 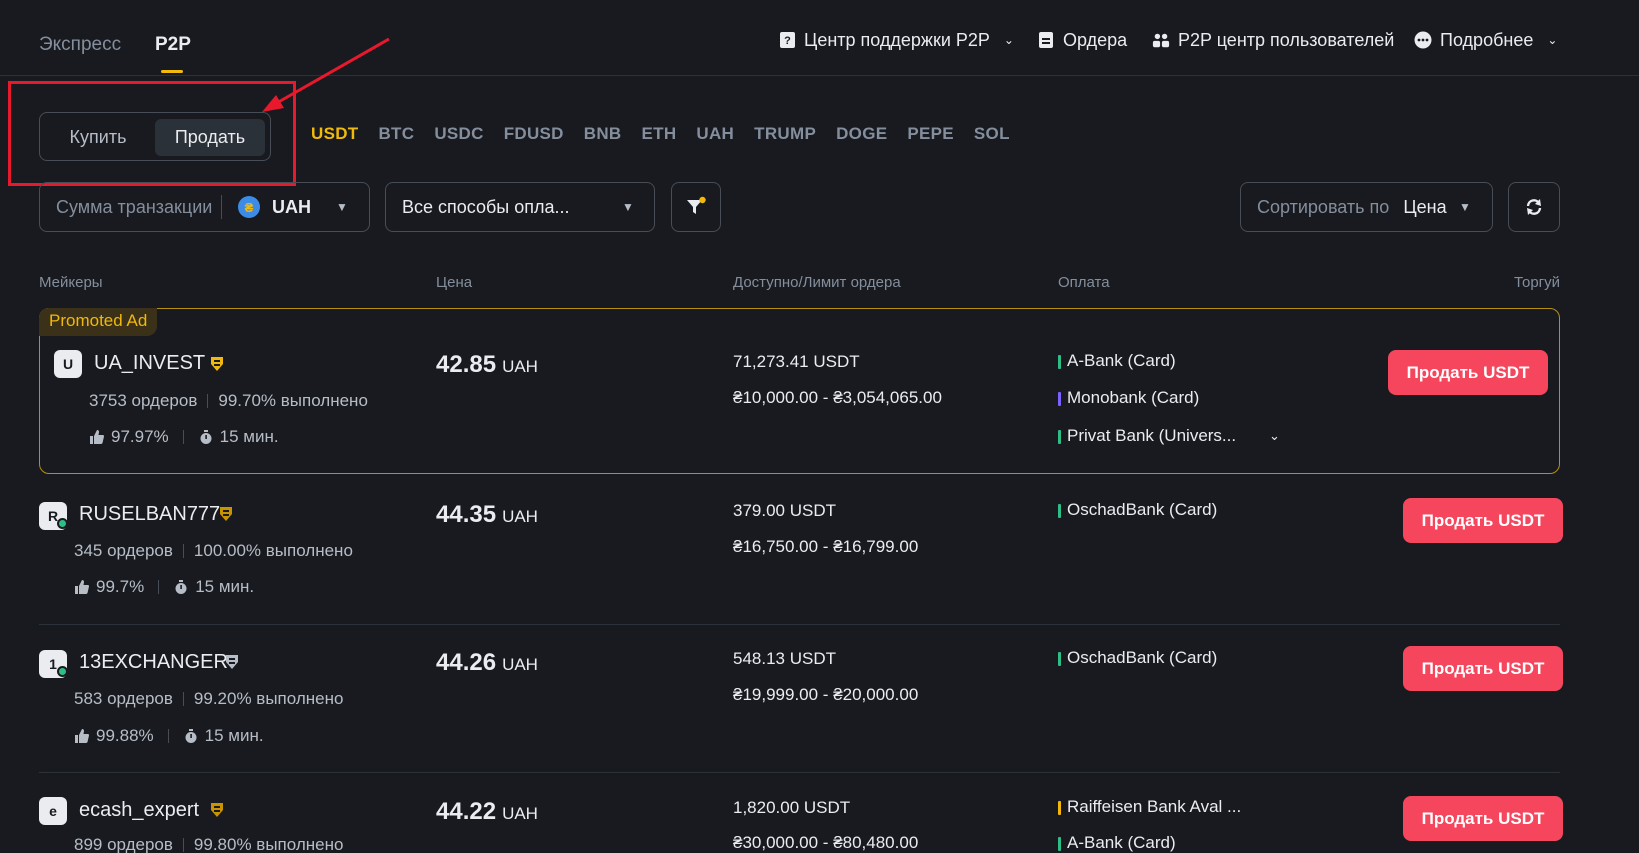 I want to click on rating-percent: 99.88%, so click(x=125, y=735).